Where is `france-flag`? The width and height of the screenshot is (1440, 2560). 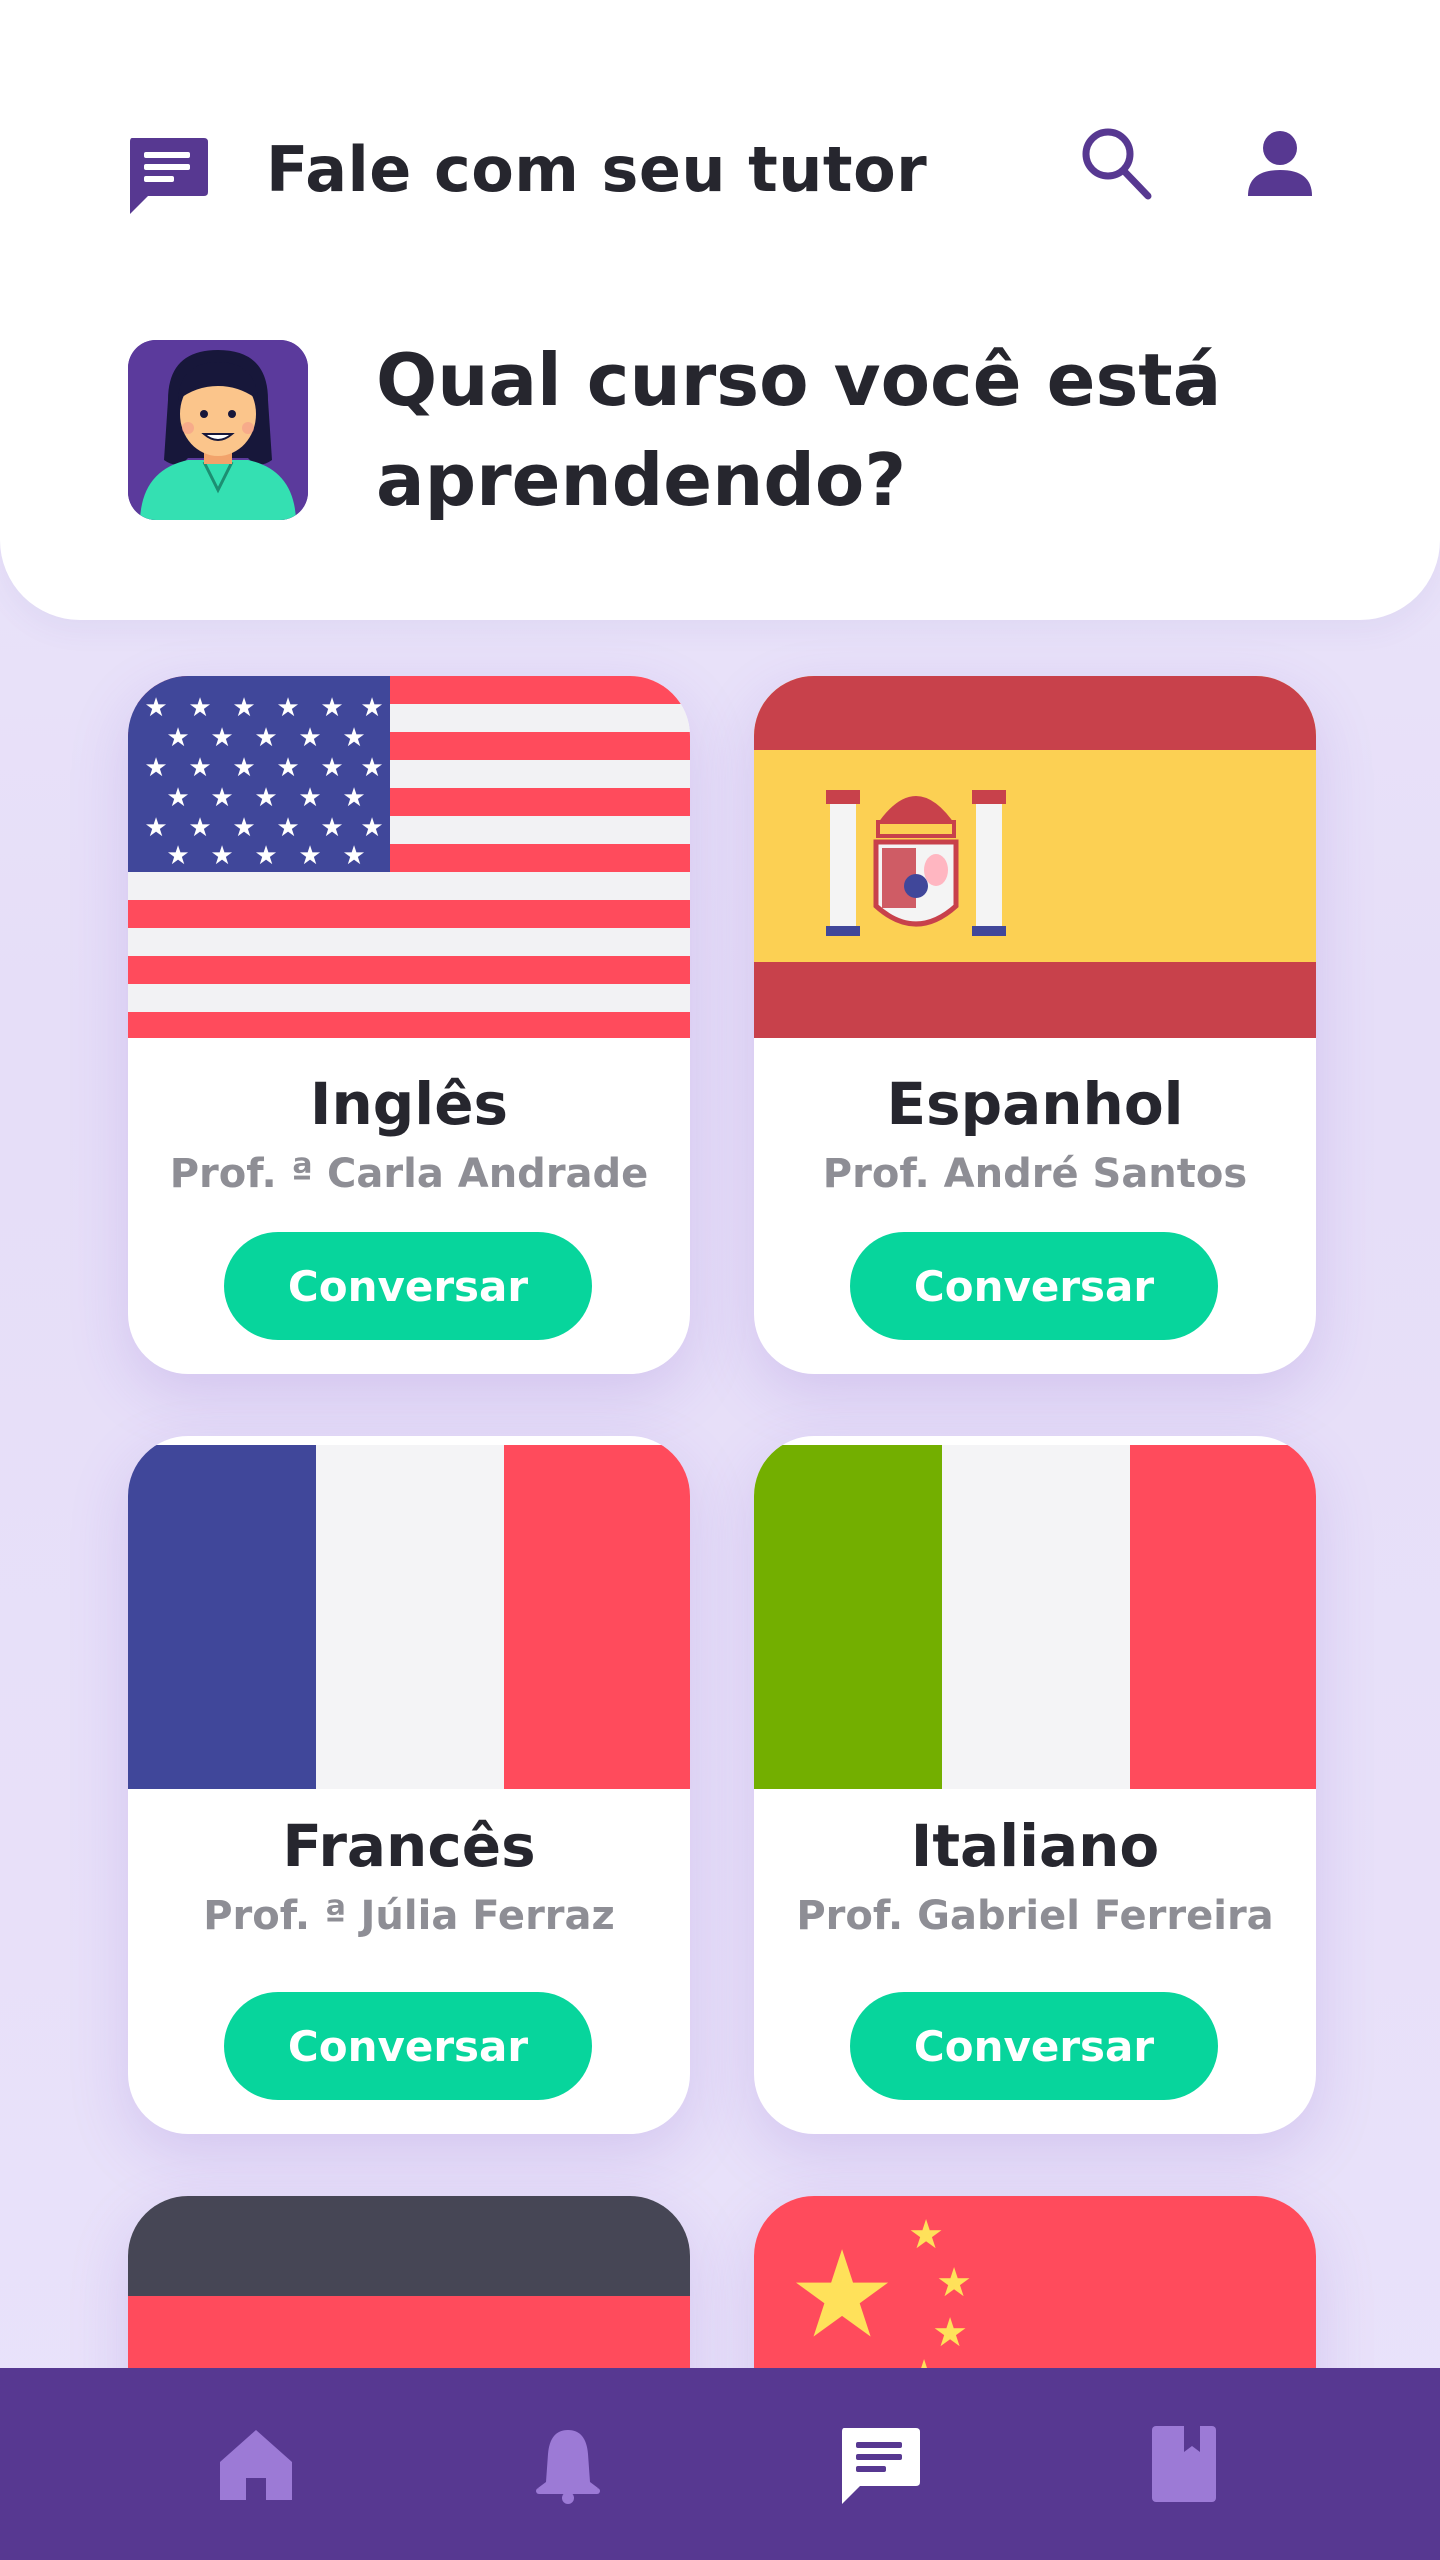 france-flag is located at coordinates (409, 1617).